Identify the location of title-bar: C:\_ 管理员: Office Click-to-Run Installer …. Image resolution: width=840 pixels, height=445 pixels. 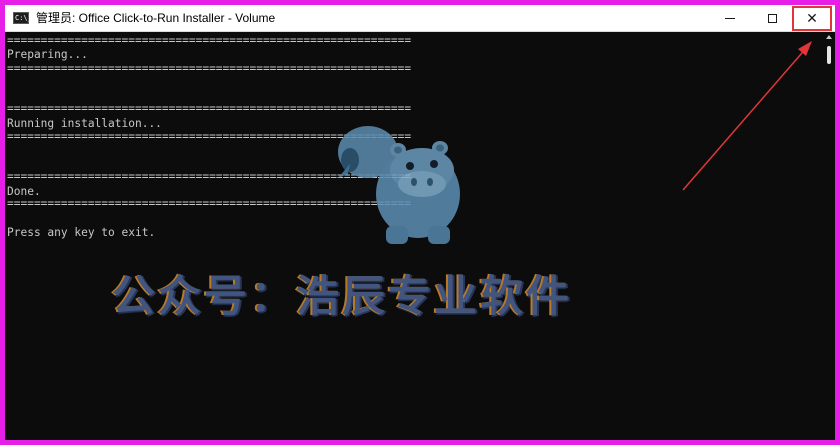
(420, 18).